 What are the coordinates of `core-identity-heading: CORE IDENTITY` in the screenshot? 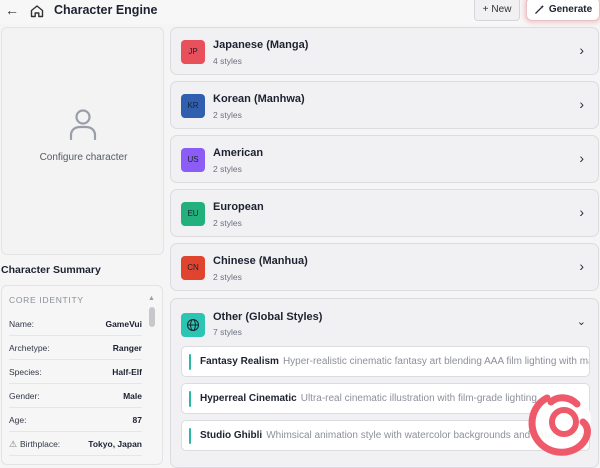 It's located at (46, 300).